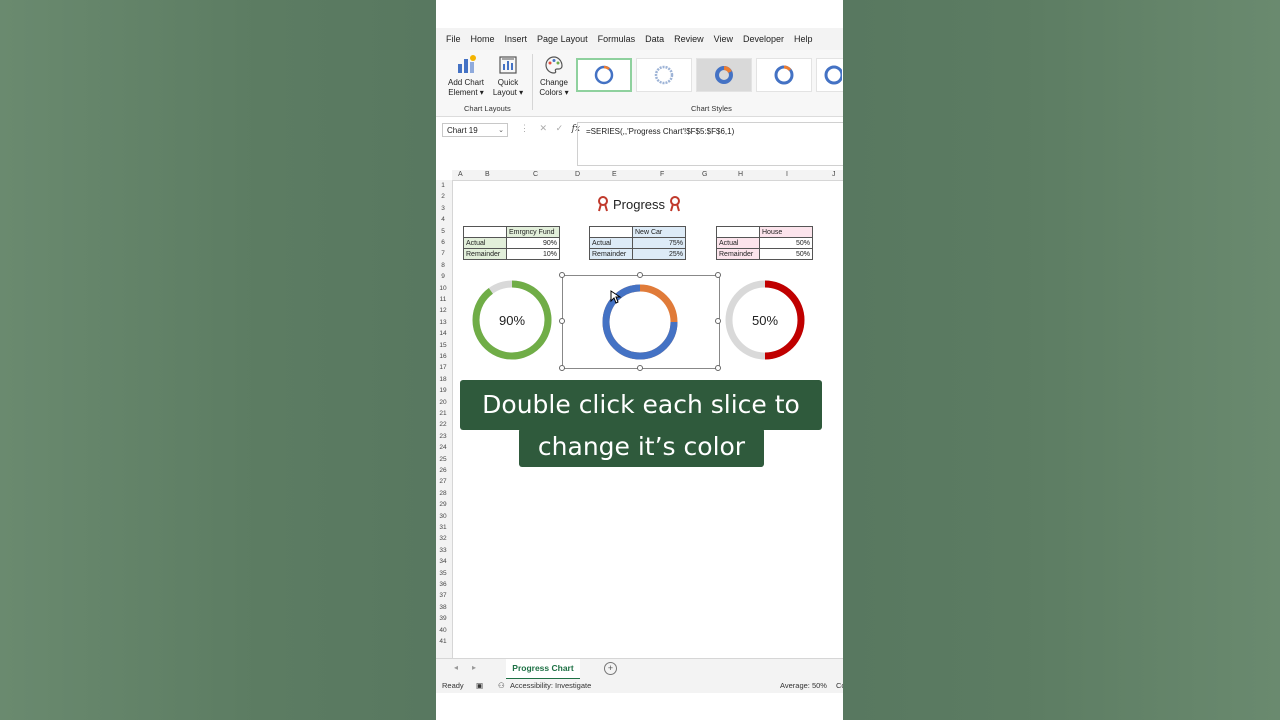  I want to click on row-header: 5, so click(443, 231).